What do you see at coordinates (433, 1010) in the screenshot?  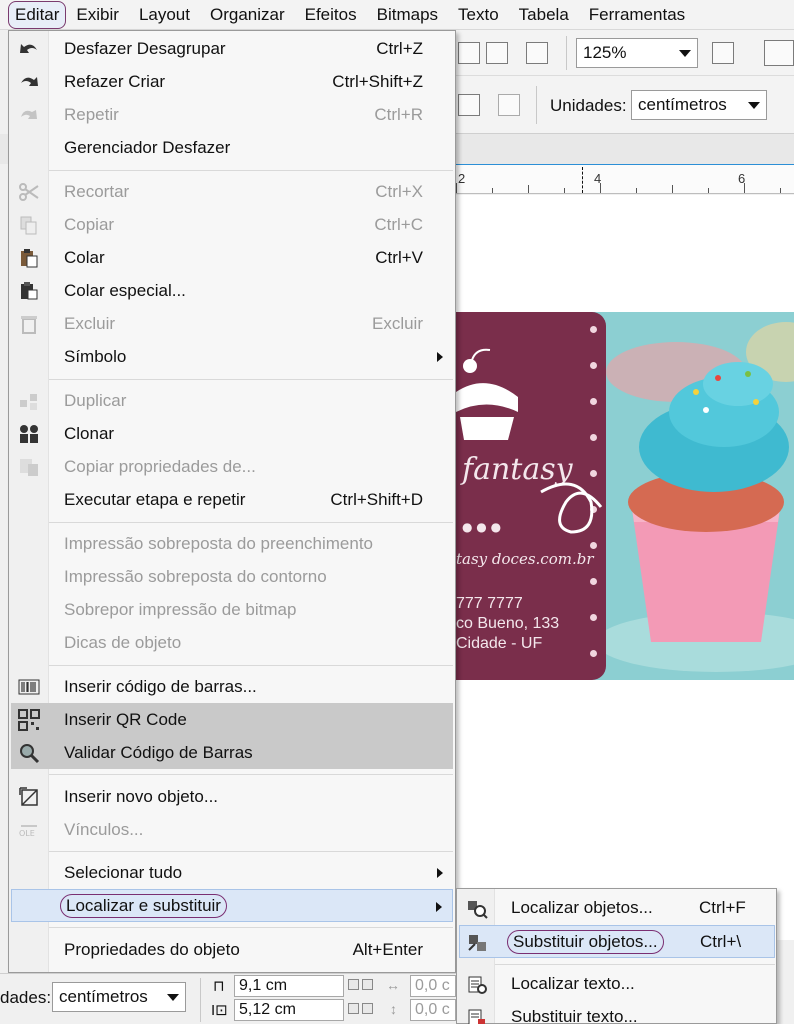 I see `offset-y-field: 0,0 c` at bounding box center [433, 1010].